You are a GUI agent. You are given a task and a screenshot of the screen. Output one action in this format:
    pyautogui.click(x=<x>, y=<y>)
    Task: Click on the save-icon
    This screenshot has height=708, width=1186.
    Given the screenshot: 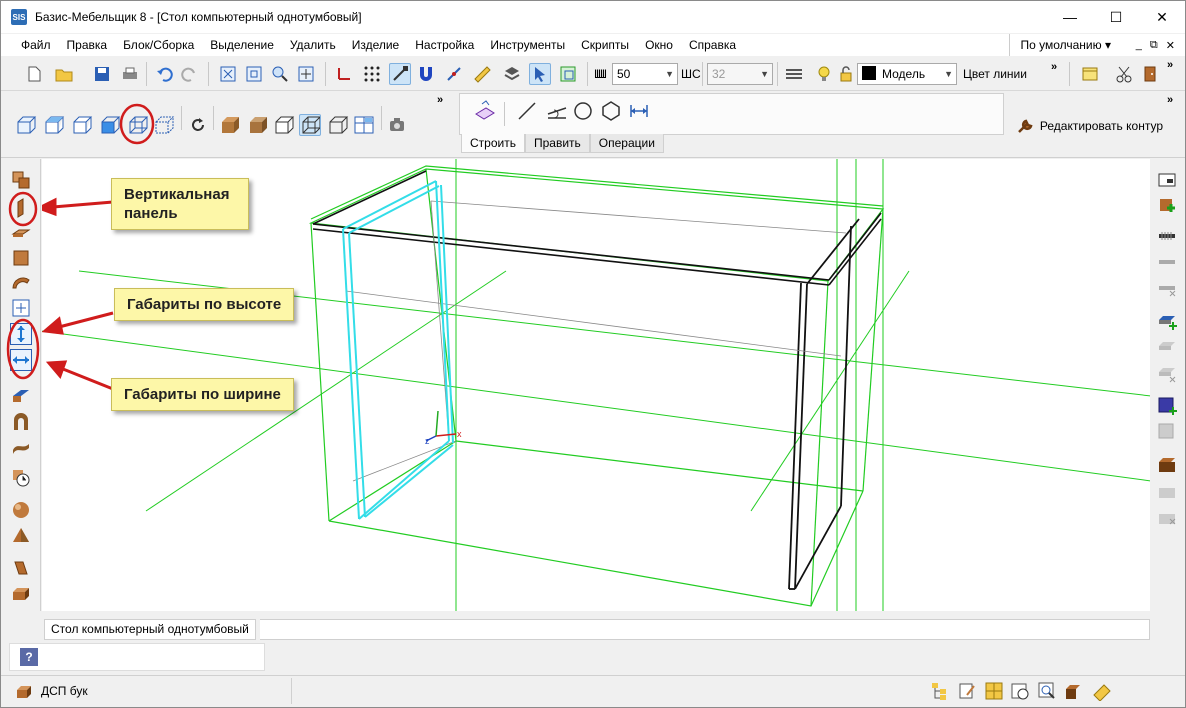 What is the action you would take?
    pyautogui.click(x=102, y=74)
    